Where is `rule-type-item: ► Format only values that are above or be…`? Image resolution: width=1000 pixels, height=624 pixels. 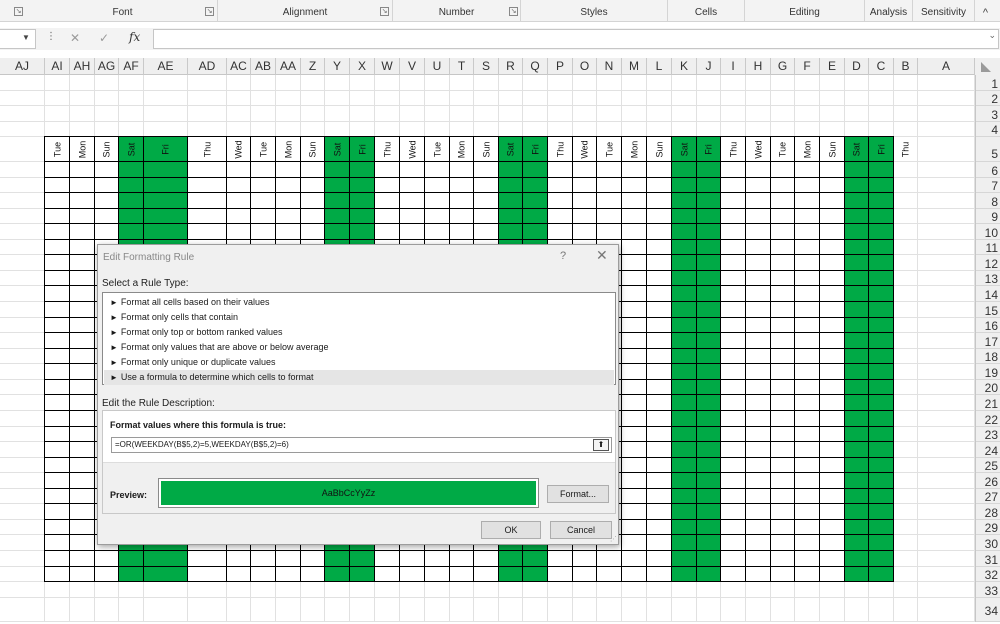 rule-type-item: ► Format only values that are above or be… is located at coordinates (359, 347).